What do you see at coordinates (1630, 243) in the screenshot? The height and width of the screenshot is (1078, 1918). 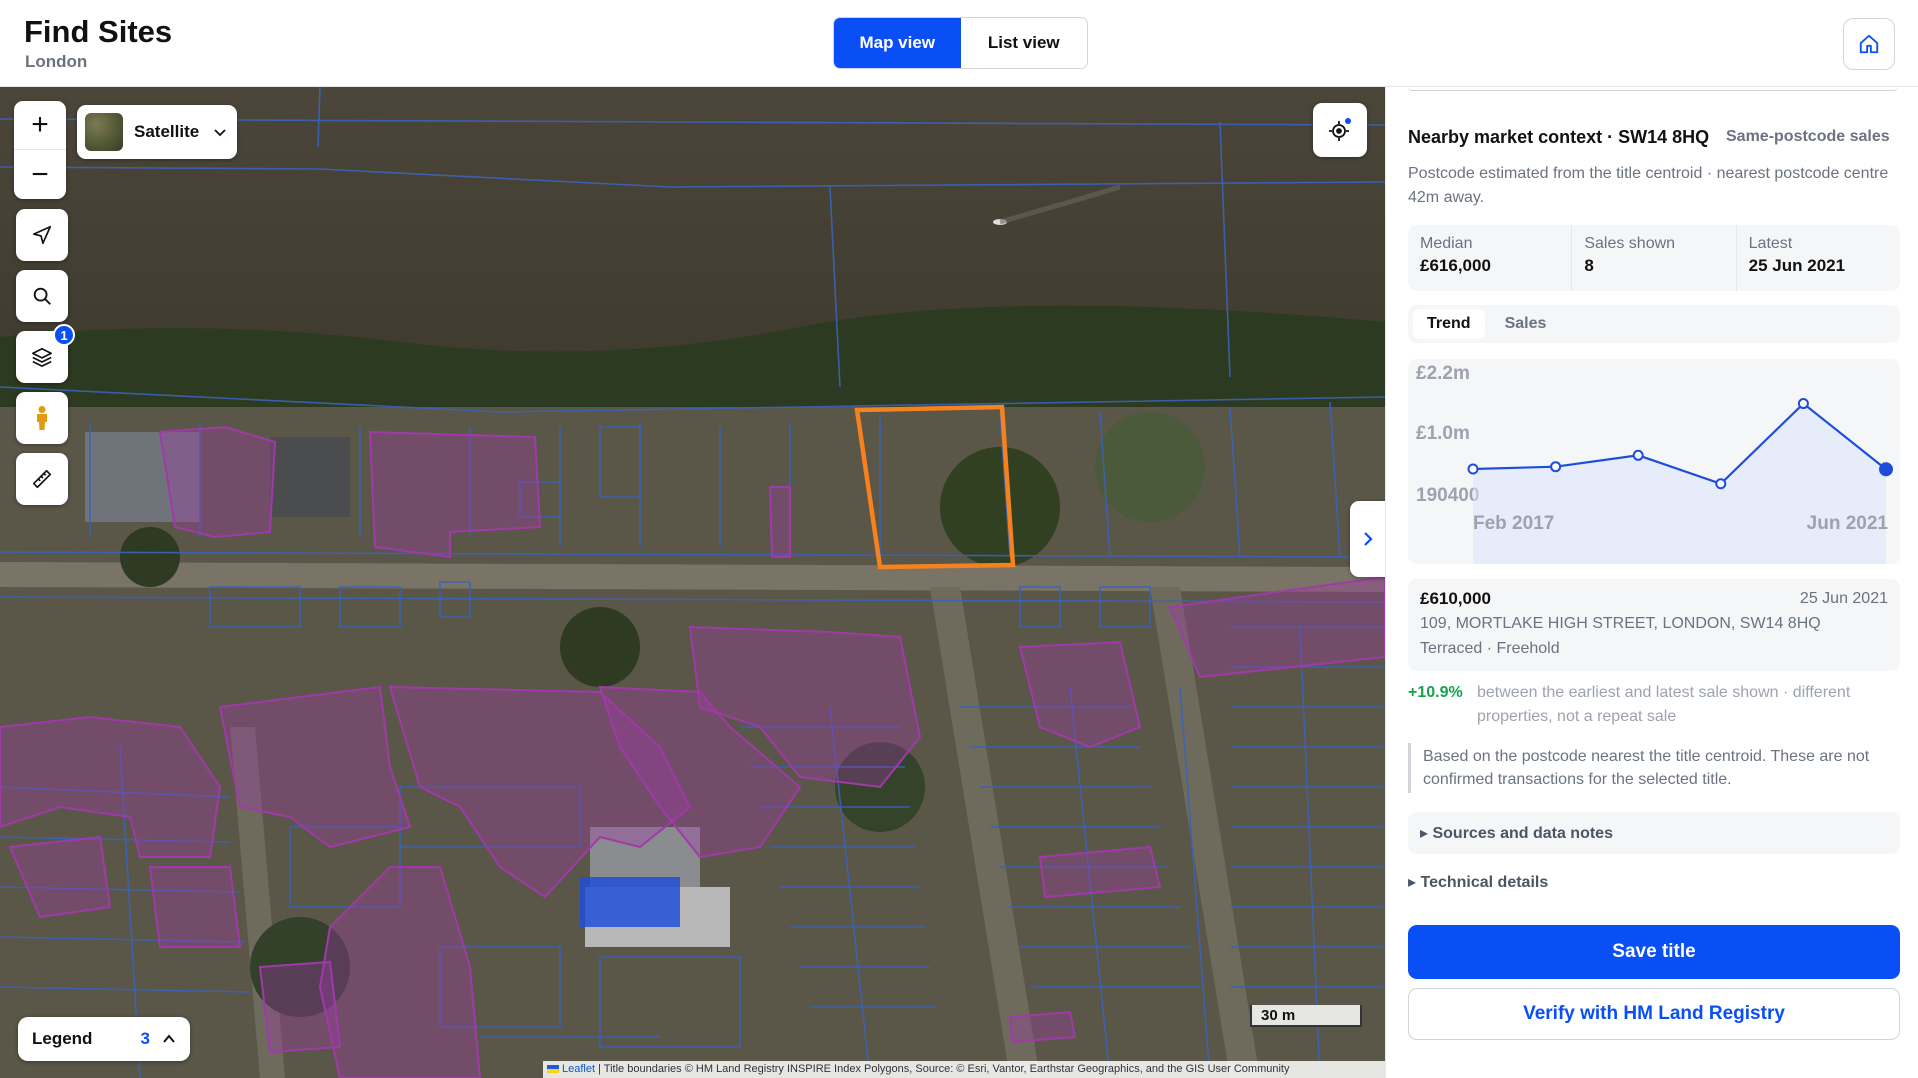 I see `stat-label: Sales shown` at bounding box center [1630, 243].